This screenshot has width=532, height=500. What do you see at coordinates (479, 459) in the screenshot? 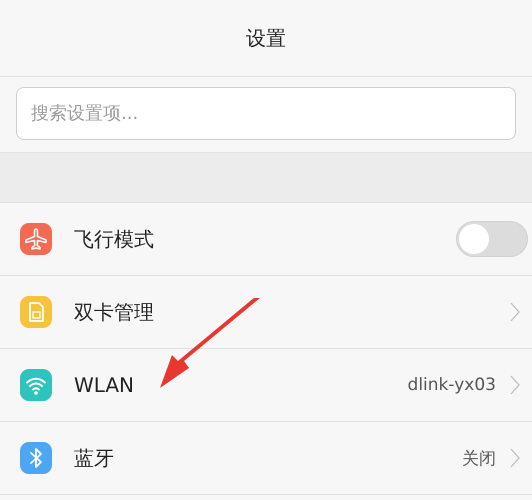
I see `setting-value: 关闭` at bounding box center [479, 459].